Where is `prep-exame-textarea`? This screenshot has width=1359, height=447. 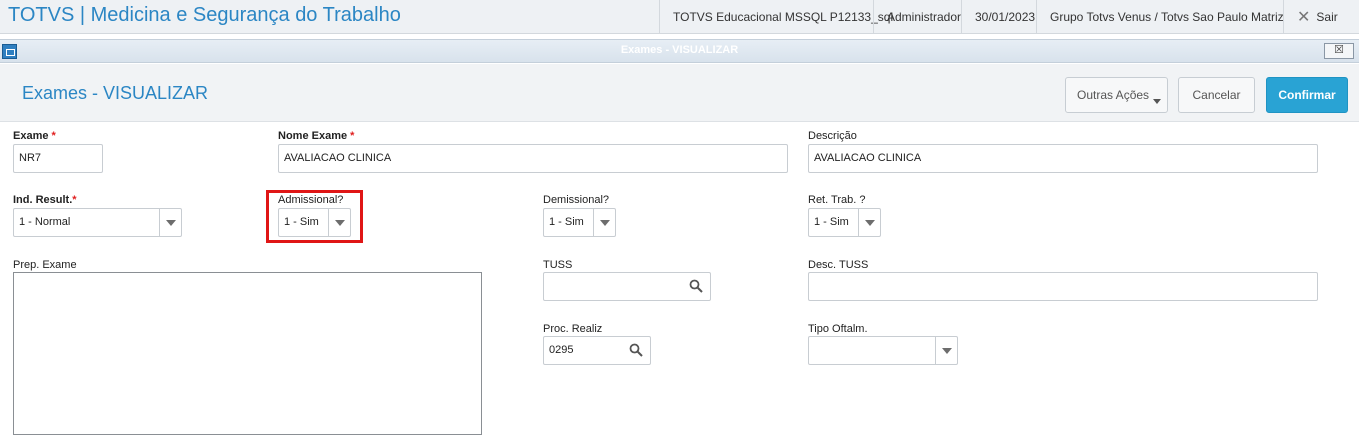 prep-exame-textarea is located at coordinates (247, 353).